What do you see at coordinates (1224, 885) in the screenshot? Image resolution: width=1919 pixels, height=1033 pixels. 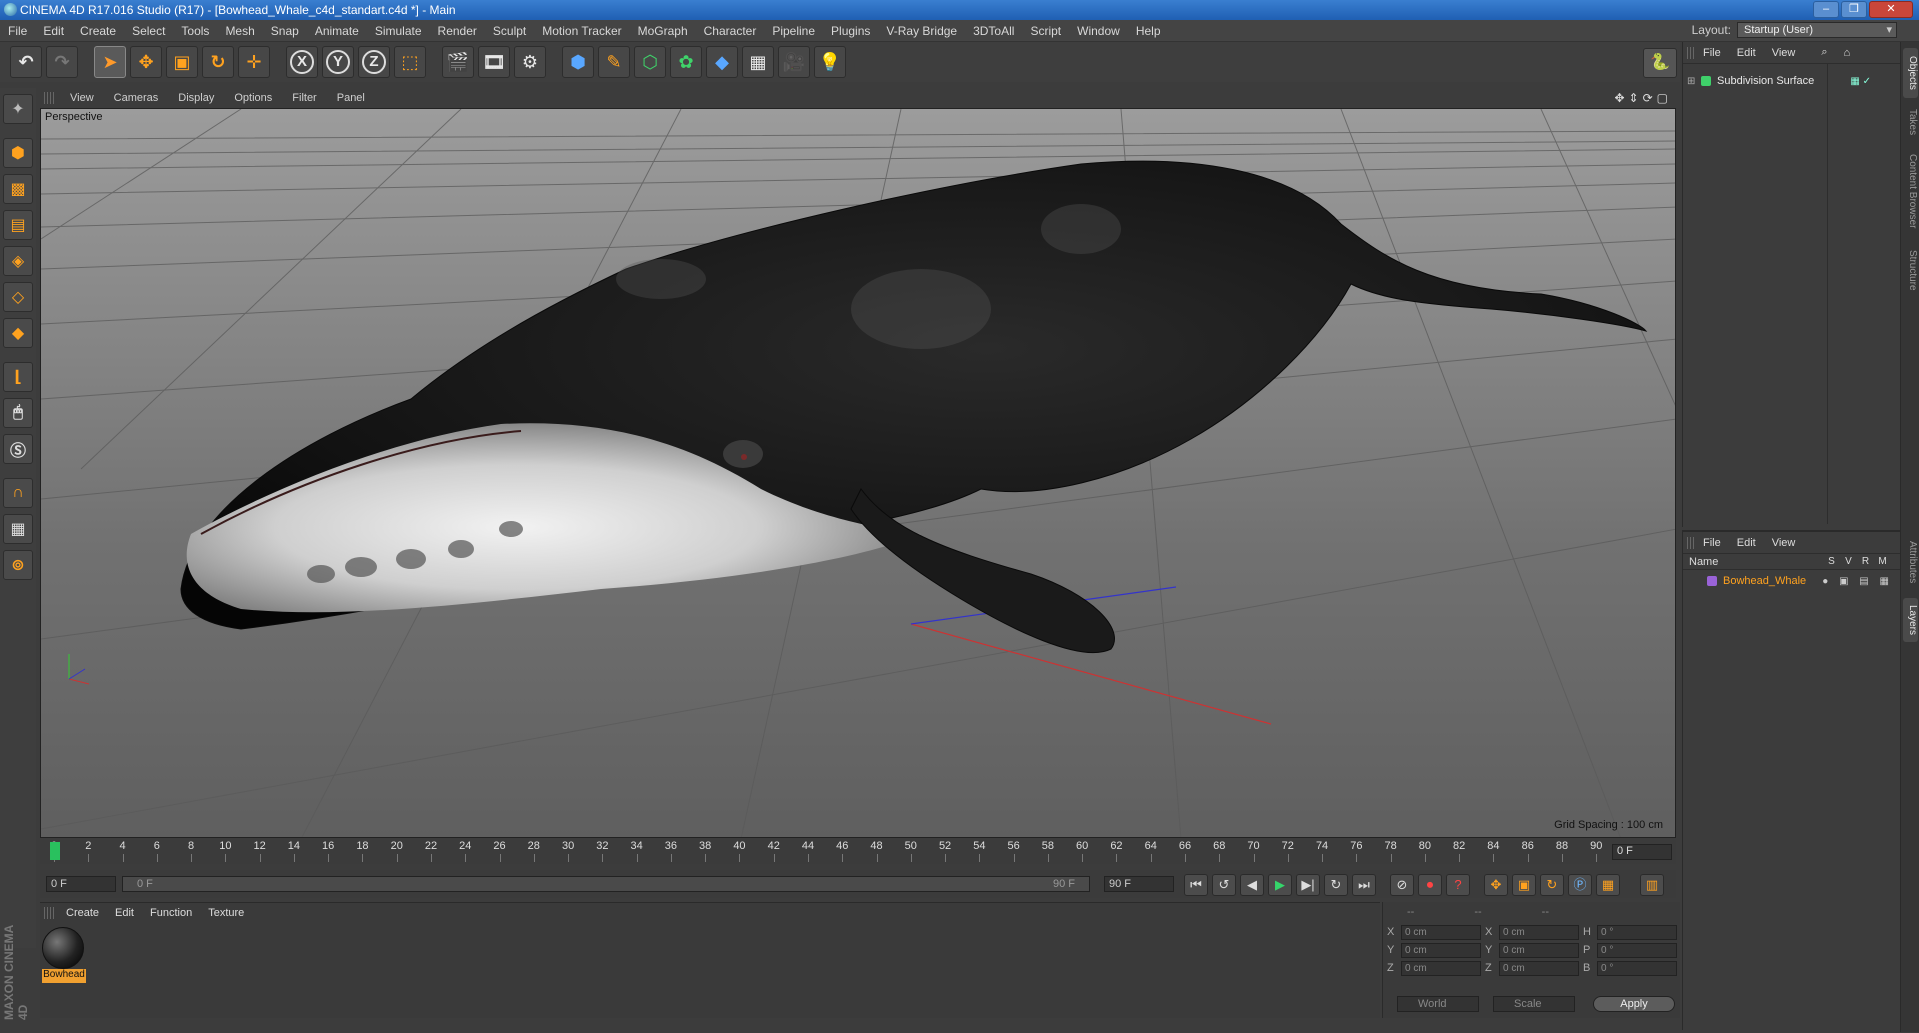 I see `goto-prev-key-button: ↺` at bounding box center [1224, 885].